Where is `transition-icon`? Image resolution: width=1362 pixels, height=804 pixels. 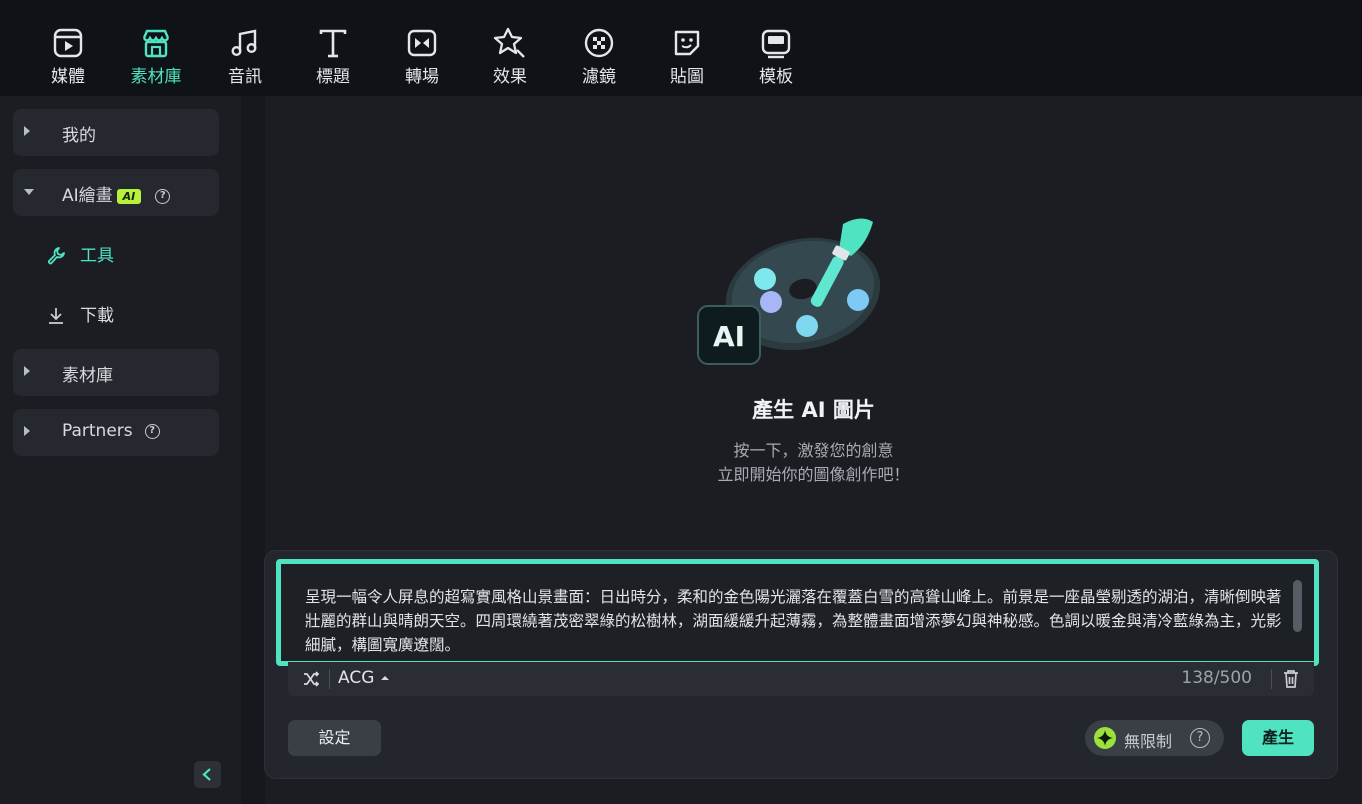
transition-icon is located at coordinates (422, 43).